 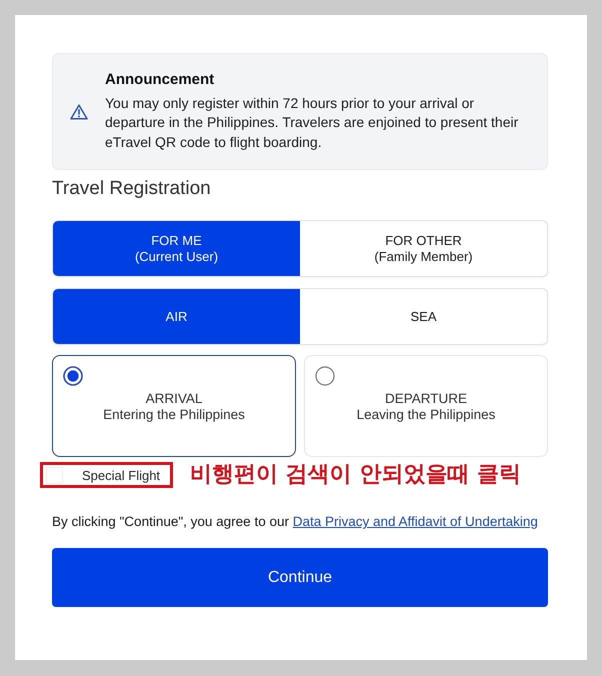 I want to click on section-heading: Travel Registration, so click(x=132, y=189).